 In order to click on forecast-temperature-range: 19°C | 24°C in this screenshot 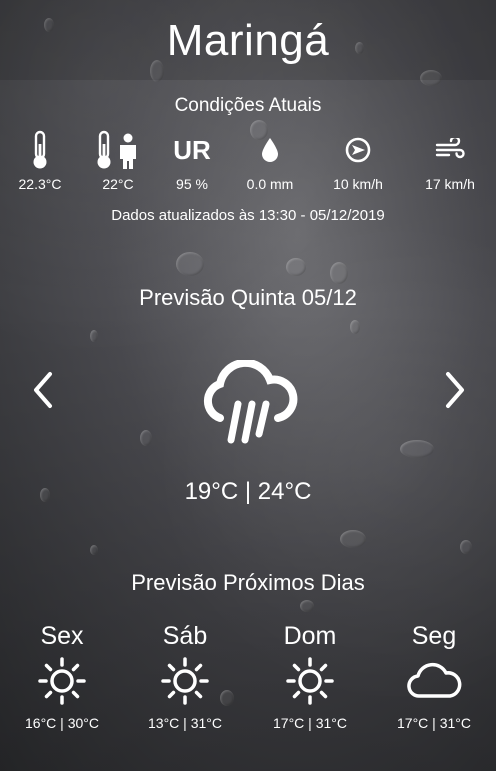, I will do `click(248, 491)`.